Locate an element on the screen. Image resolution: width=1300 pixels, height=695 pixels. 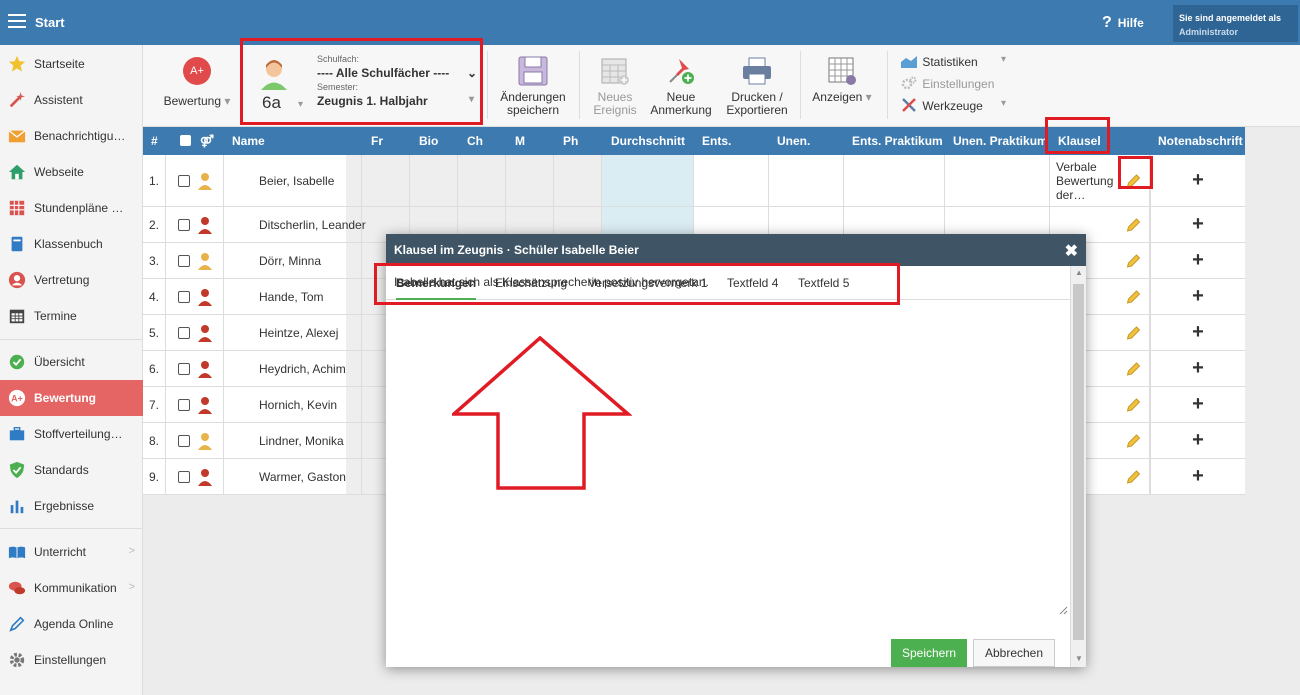
save-changes-button: Änderungen speichern is located at coordinates (533, 86).